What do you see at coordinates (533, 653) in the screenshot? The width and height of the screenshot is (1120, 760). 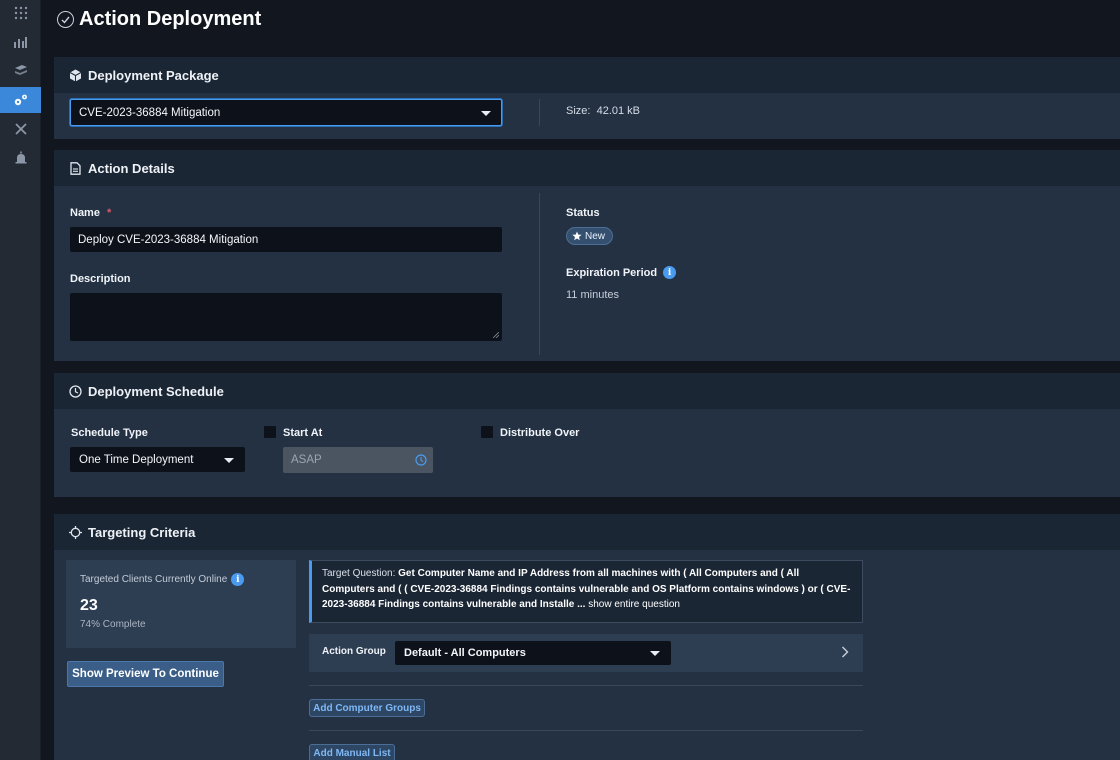 I see `action-group-select: Default - All Computers` at bounding box center [533, 653].